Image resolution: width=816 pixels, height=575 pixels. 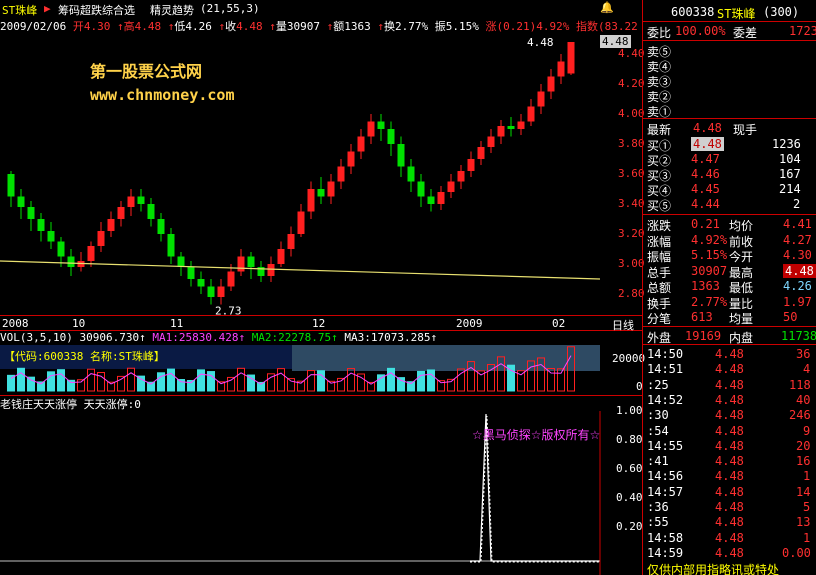 I want to click on bid-volume: 1236, so click(x=786, y=144).